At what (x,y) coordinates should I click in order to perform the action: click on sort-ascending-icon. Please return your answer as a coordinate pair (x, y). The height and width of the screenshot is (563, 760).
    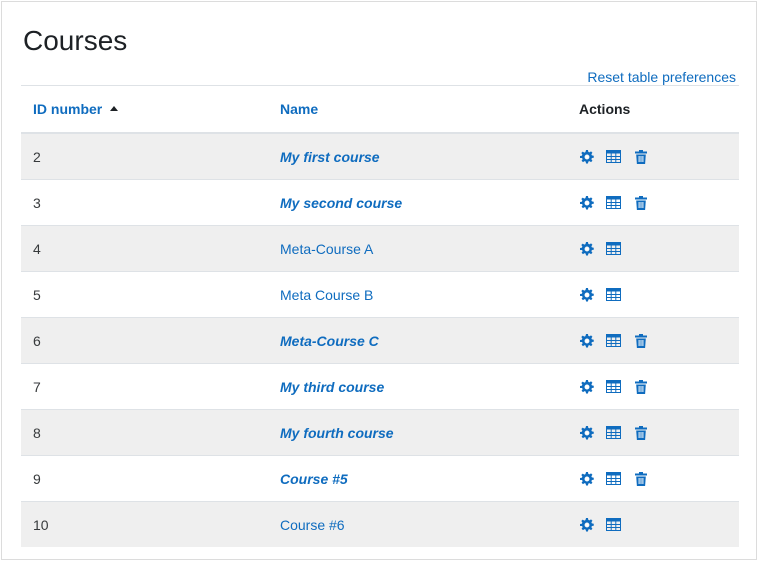
    Looking at the image, I should click on (114, 108).